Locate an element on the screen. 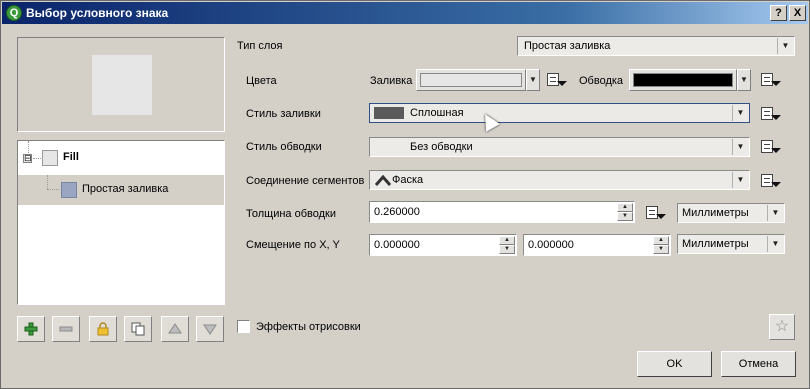 The width and height of the screenshot is (810, 389). help-button: ? is located at coordinates (778, 13).